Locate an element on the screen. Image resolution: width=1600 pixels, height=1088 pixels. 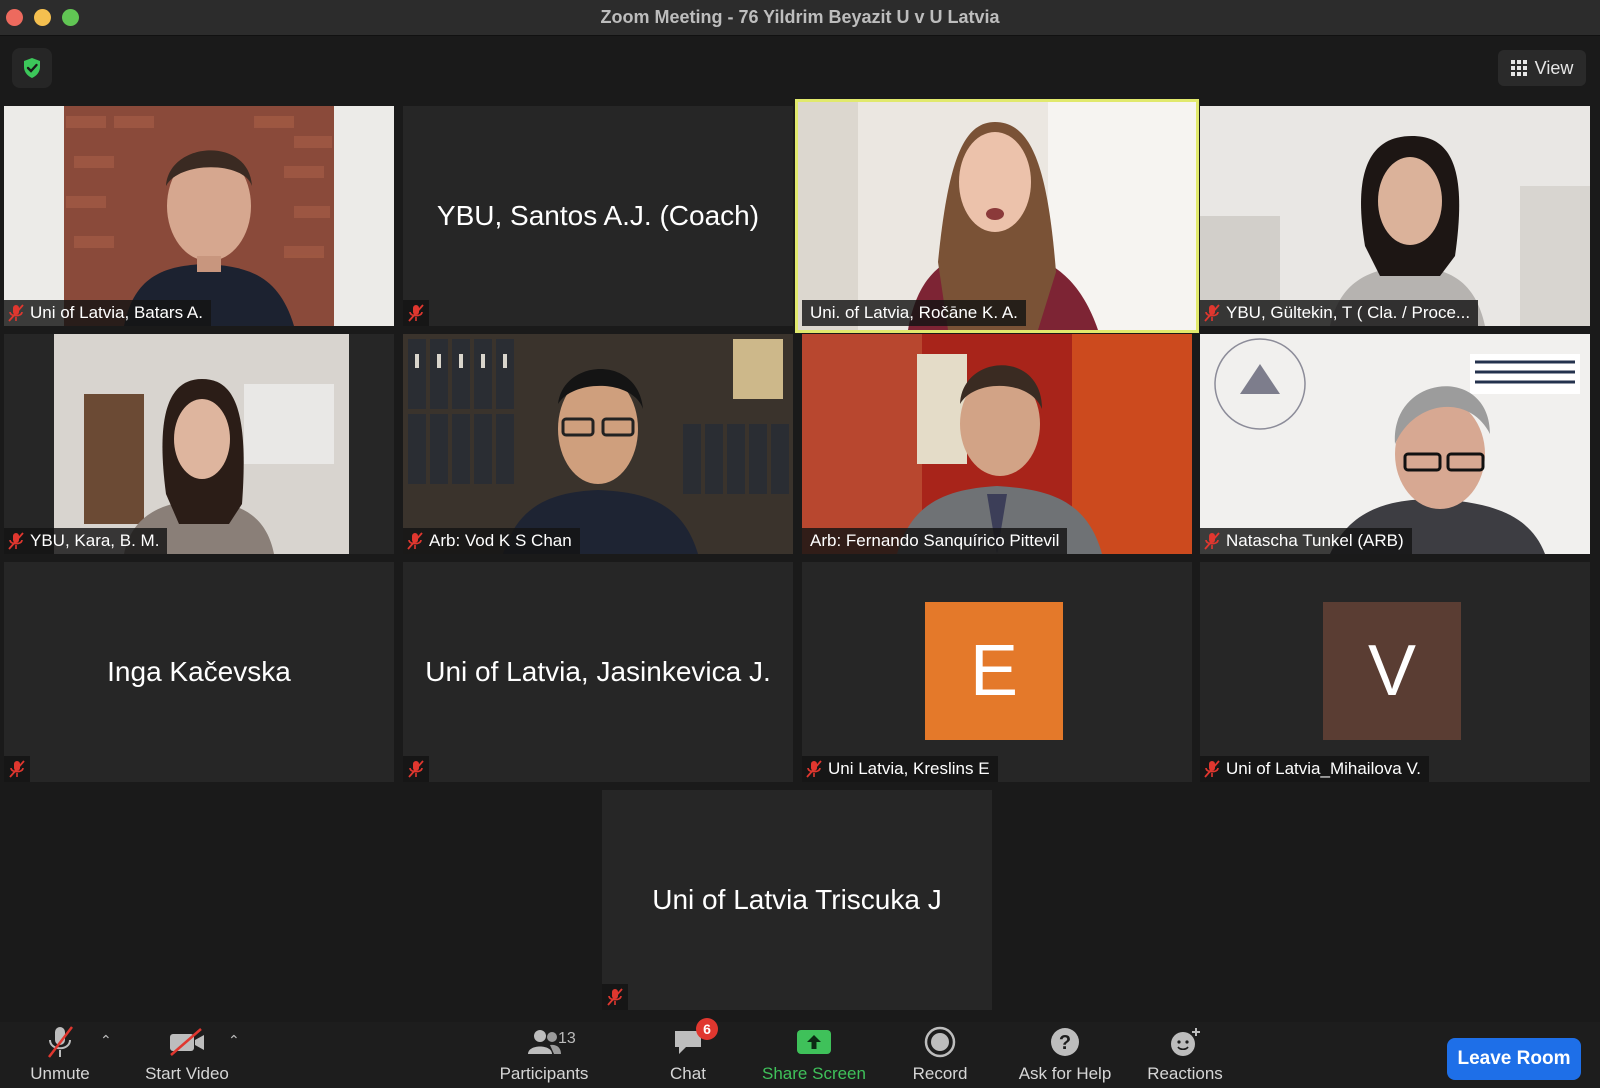
participant-name-display: Inga Kačevska is located at coordinates (199, 671).